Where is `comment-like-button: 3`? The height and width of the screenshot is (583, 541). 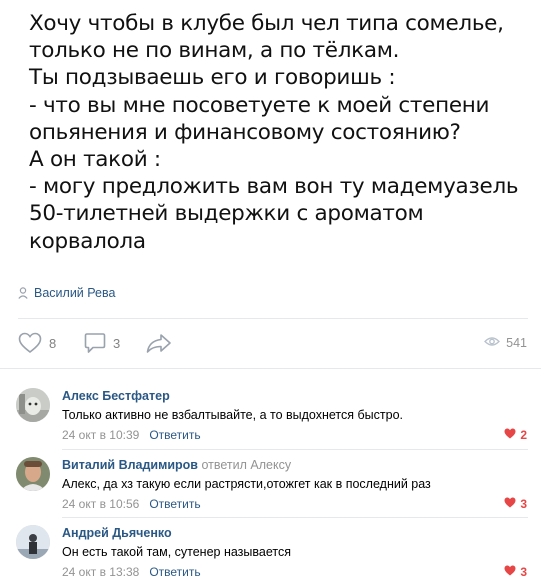
comment-like-button: 3 is located at coordinates (515, 572).